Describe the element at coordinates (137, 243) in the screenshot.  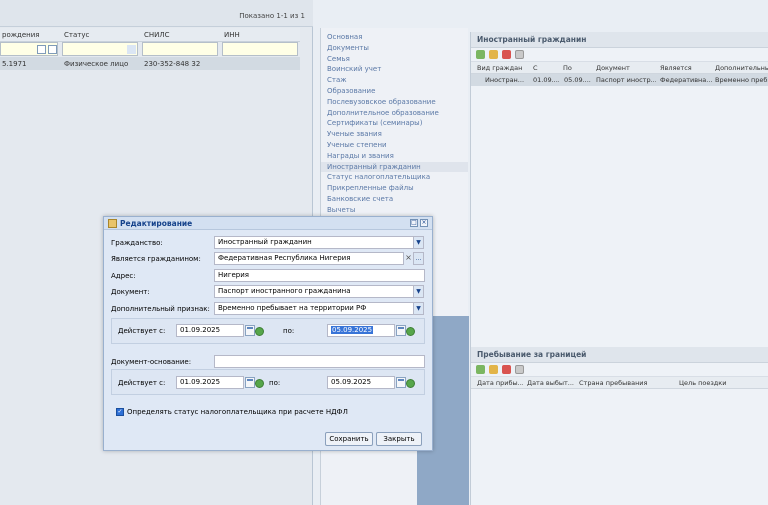
I see `citizenship-label: Гражданство:` at that location.